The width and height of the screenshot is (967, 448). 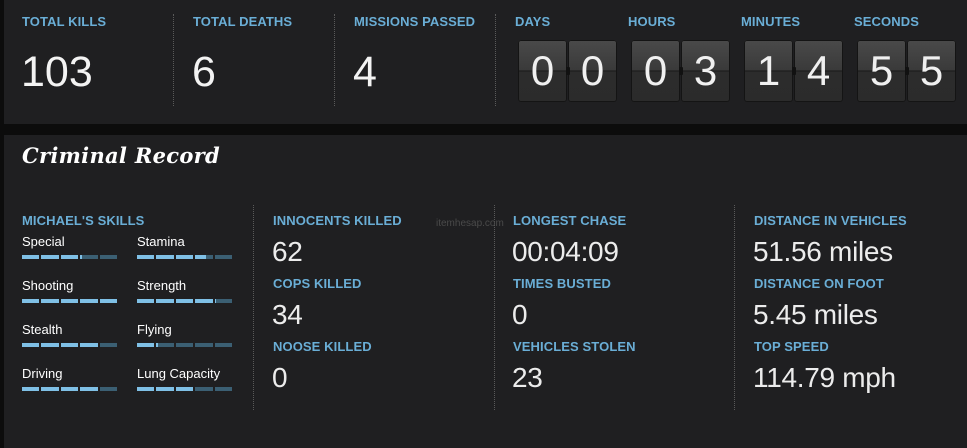 I want to click on total-deaths-value: 6, so click(x=204, y=72).